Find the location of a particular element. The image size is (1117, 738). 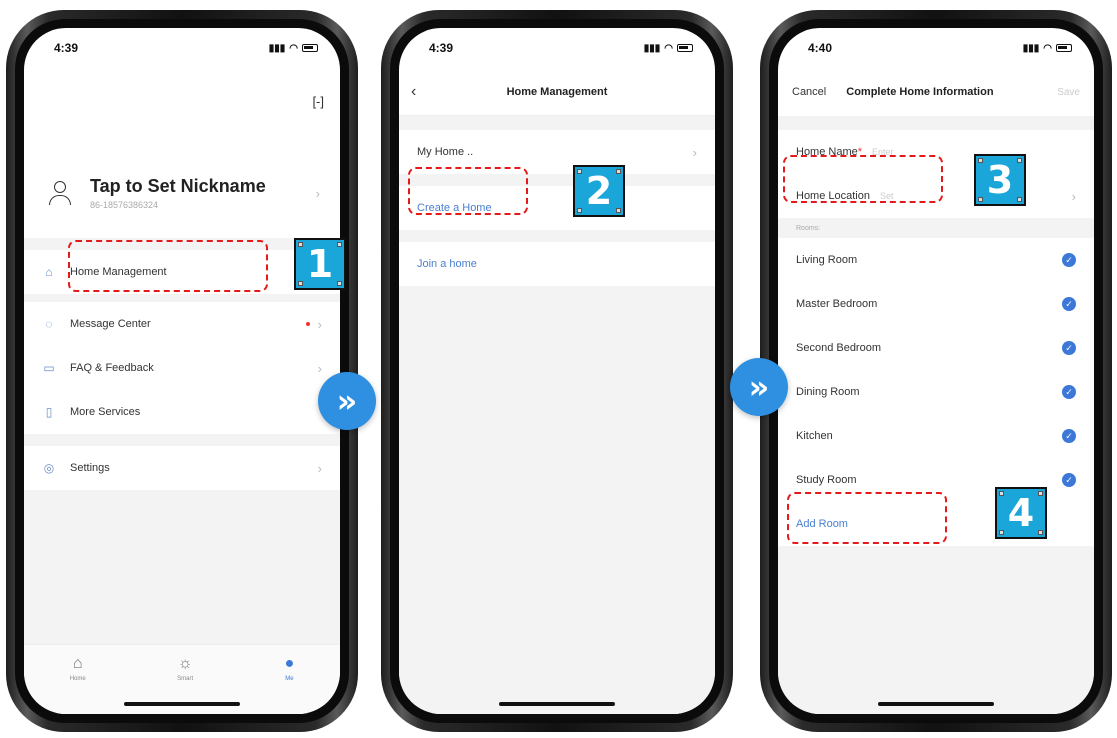

settings-icon: ◎ is located at coordinates (49, 468).